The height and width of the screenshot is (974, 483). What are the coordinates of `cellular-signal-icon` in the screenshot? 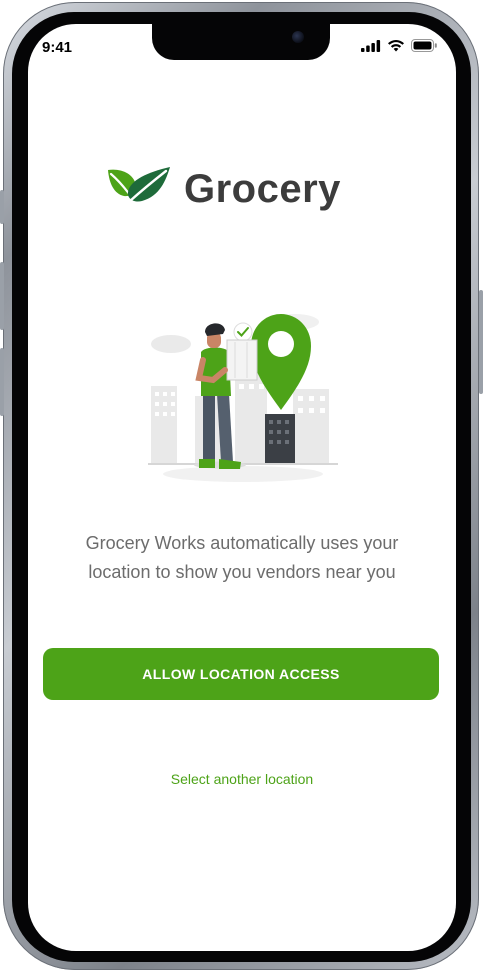 It's located at (371, 48).